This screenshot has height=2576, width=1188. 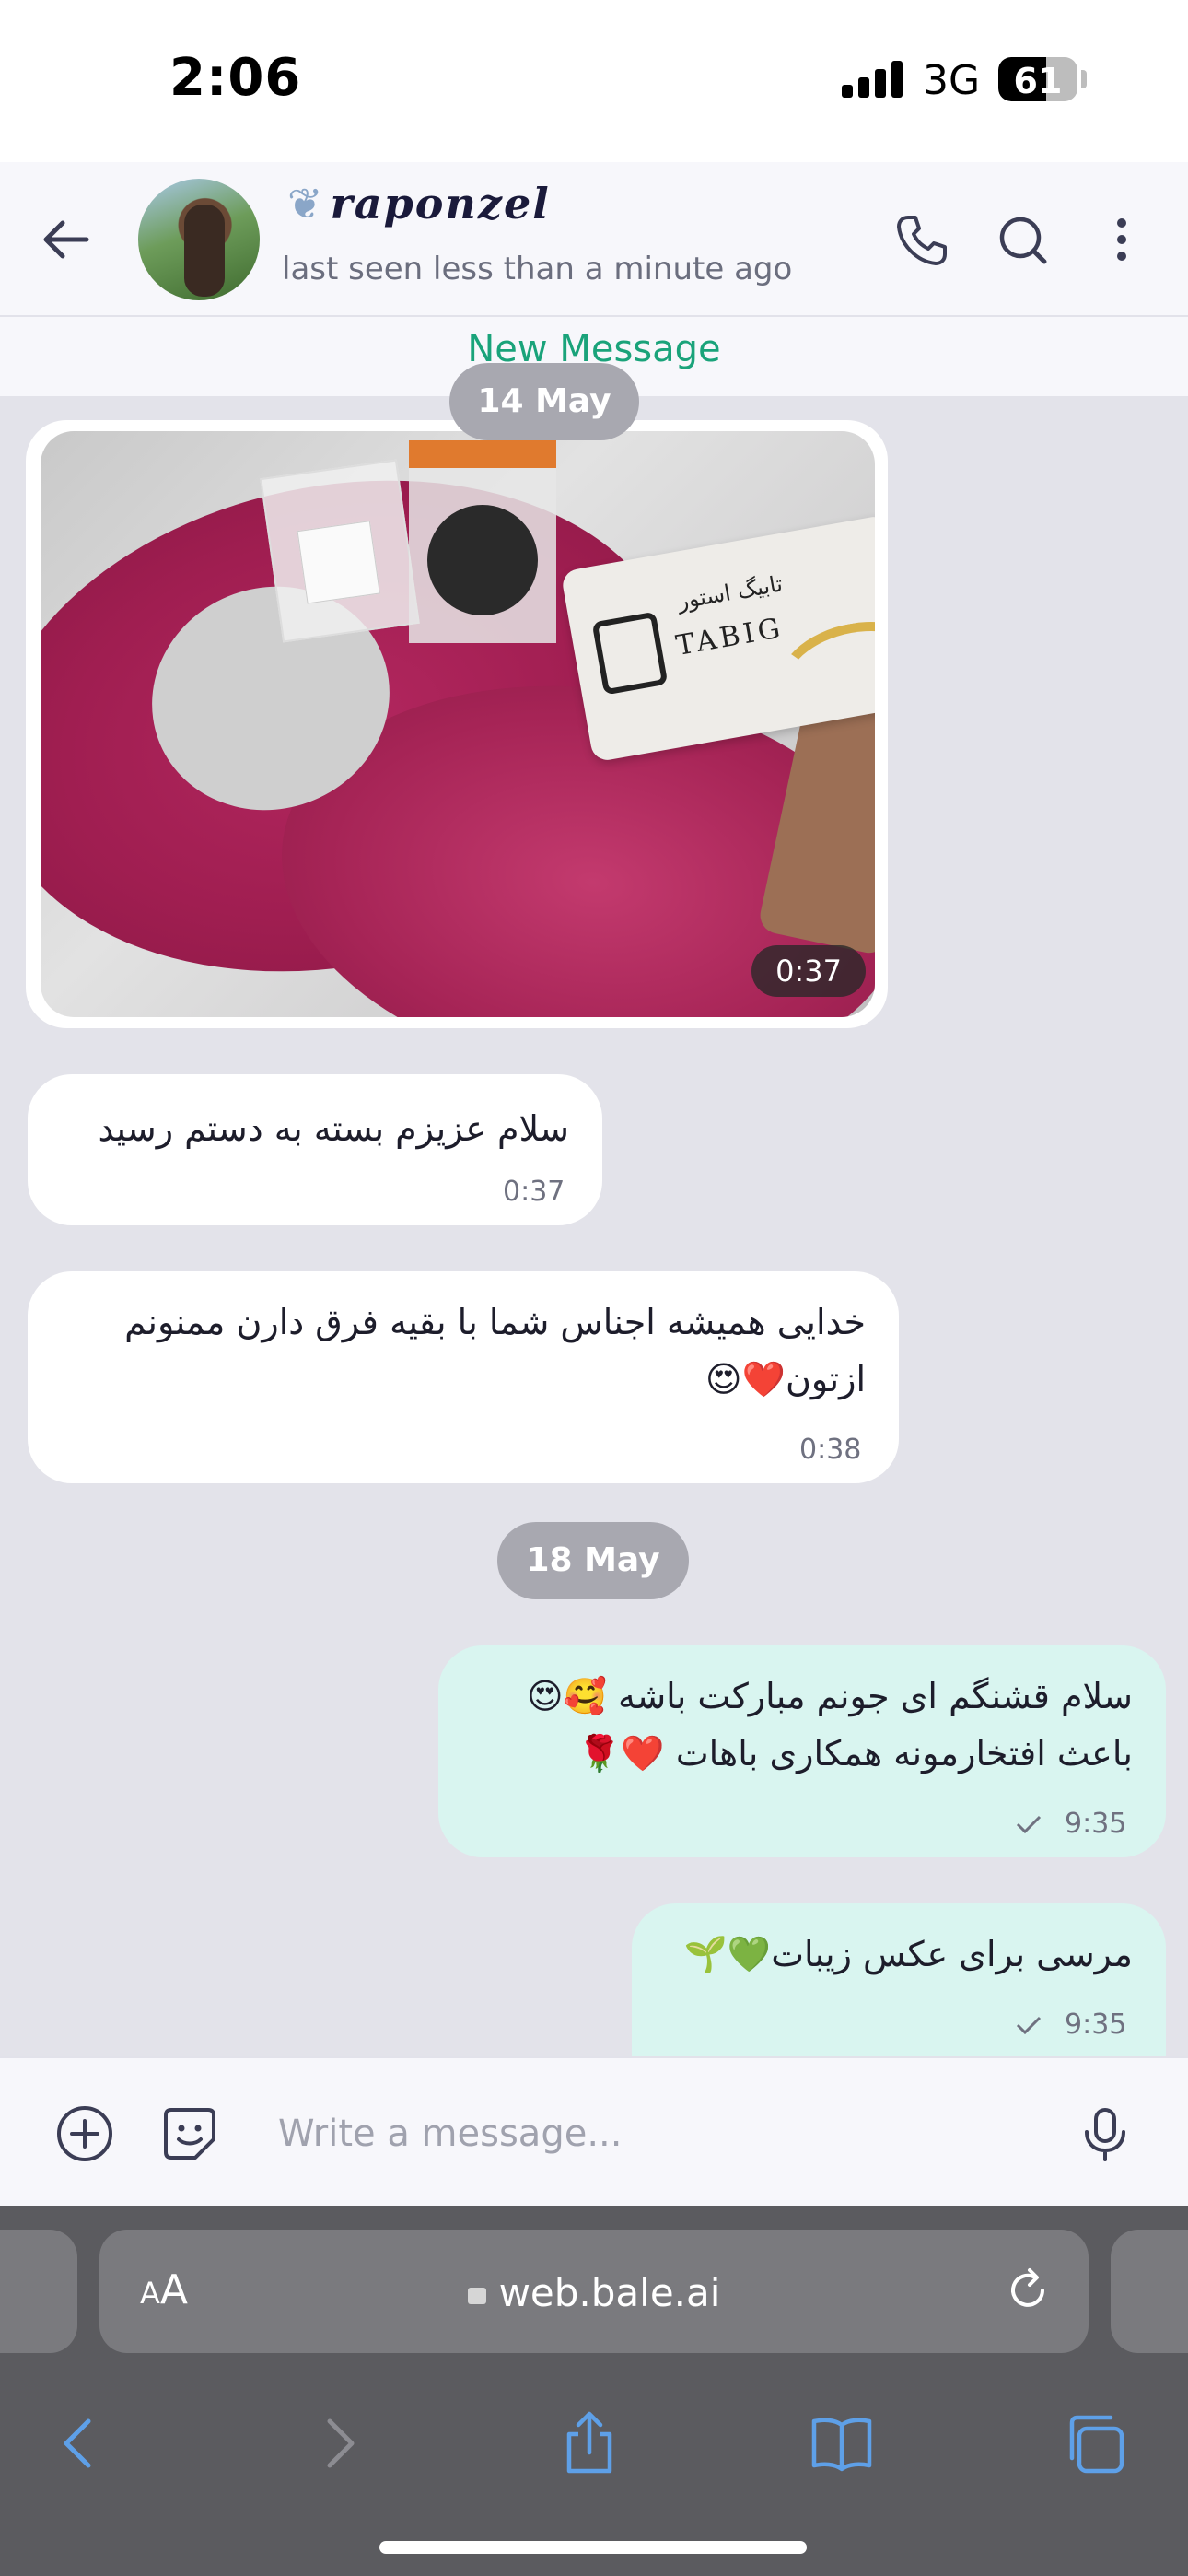 I want to click on last-seen-status: last seen less than a minute ago, so click(x=538, y=269).